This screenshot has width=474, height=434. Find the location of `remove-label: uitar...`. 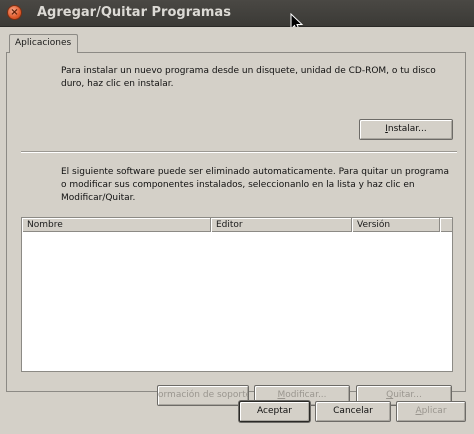

remove-label: uitar... is located at coordinates (407, 395).